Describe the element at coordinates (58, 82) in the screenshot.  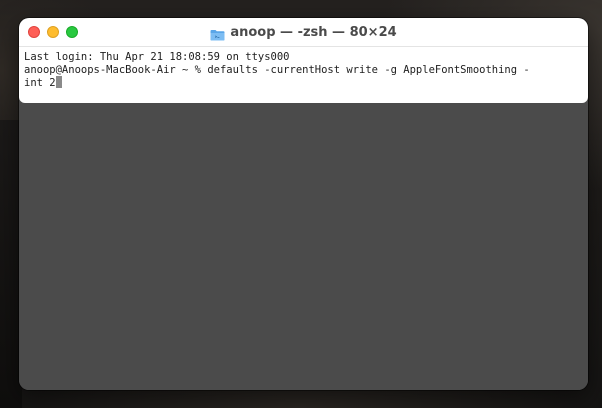
I see `text-cursor` at that location.